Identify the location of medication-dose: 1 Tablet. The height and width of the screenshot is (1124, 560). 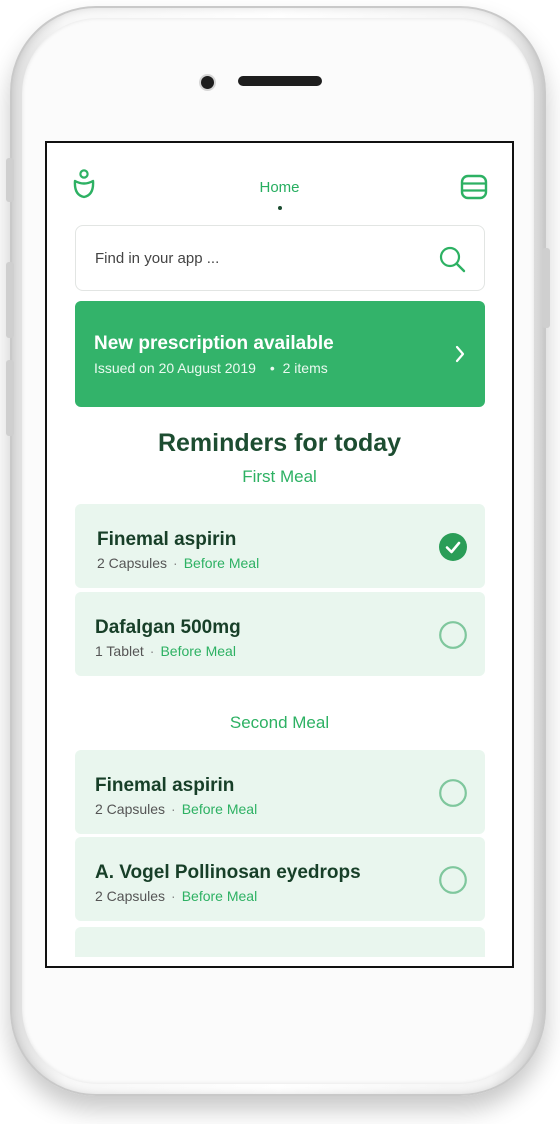
(119, 651).